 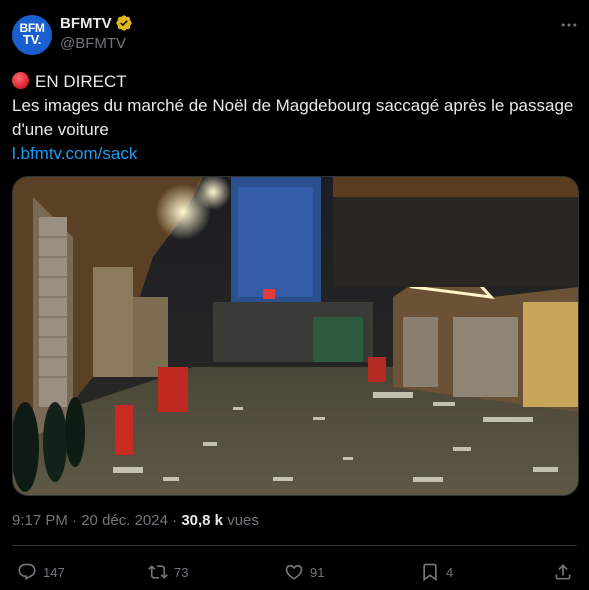 What do you see at coordinates (86, 23) in the screenshot?
I see `display-name: BFMTV` at bounding box center [86, 23].